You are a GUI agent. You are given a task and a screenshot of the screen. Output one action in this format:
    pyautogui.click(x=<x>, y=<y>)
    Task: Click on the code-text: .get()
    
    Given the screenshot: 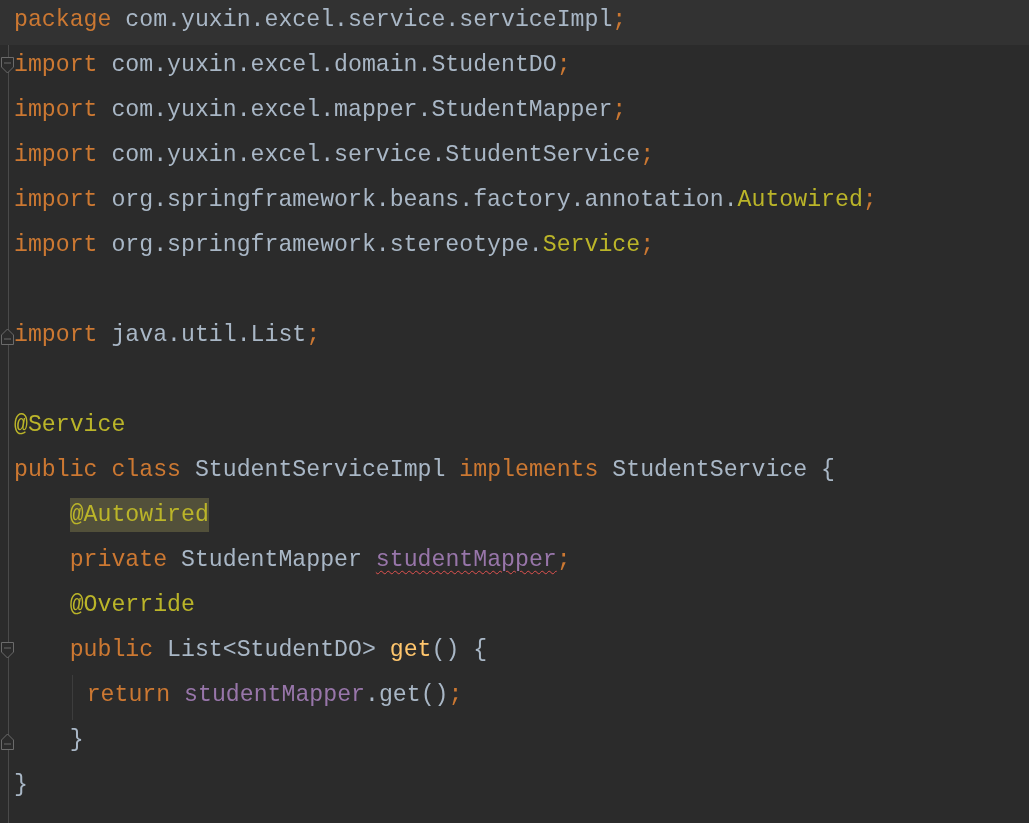 What is the action you would take?
    pyautogui.click(x=407, y=695)
    